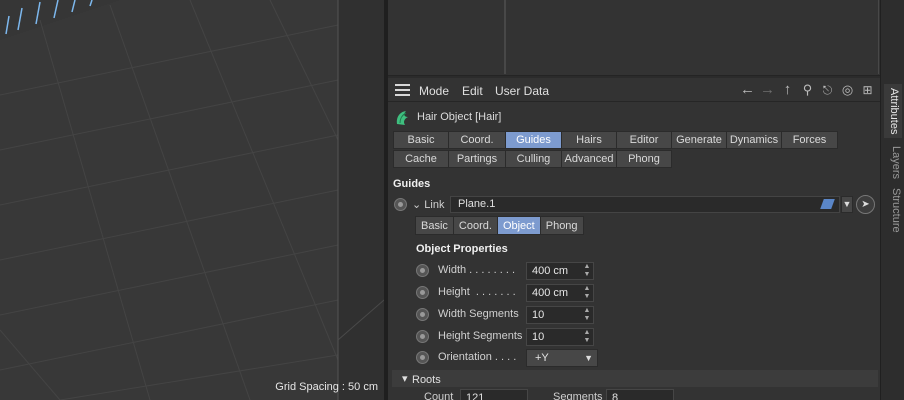 This screenshot has width=904, height=400. I want to click on link-value: Plane.1, so click(477, 204).